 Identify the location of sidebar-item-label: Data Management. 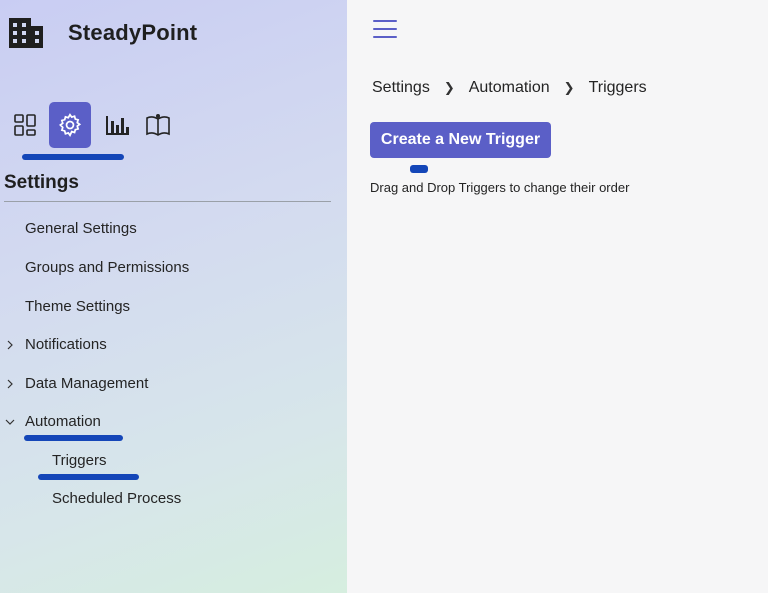
(87, 383).